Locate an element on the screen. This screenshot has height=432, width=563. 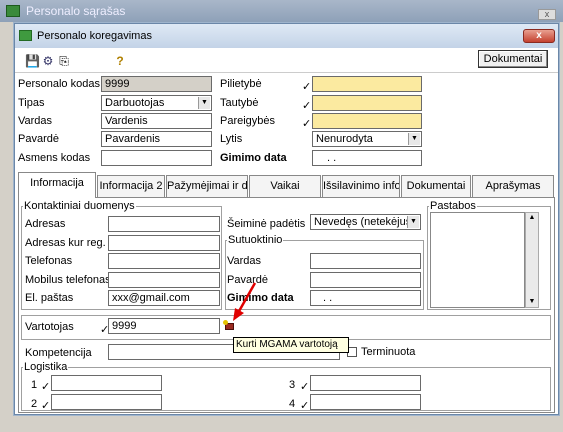
adresas-kur-input is located at coordinates (164, 243).